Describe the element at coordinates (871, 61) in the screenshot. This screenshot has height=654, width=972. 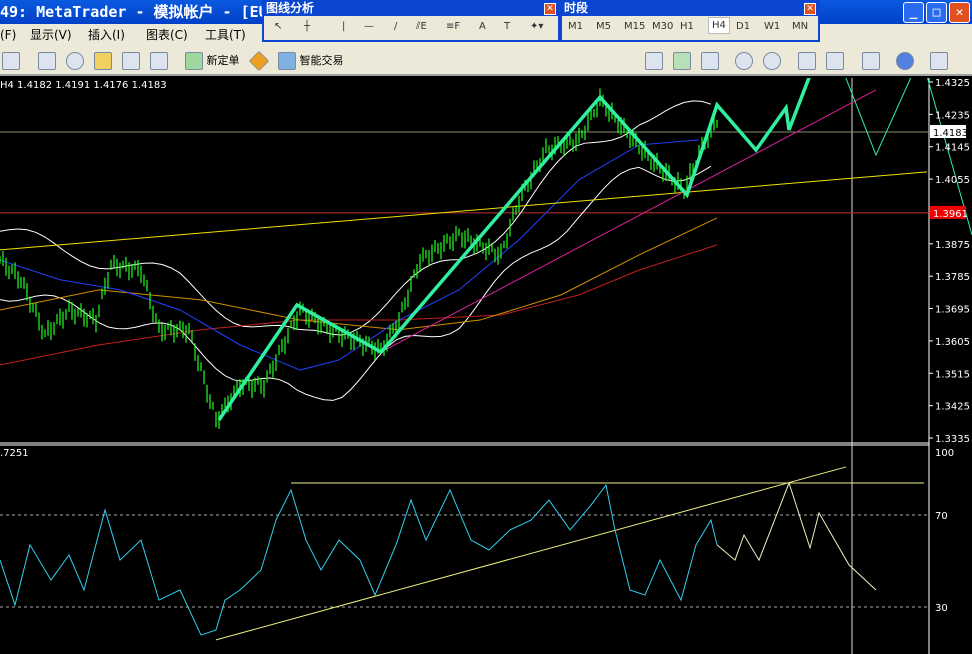
I see `indicators-icon` at that location.